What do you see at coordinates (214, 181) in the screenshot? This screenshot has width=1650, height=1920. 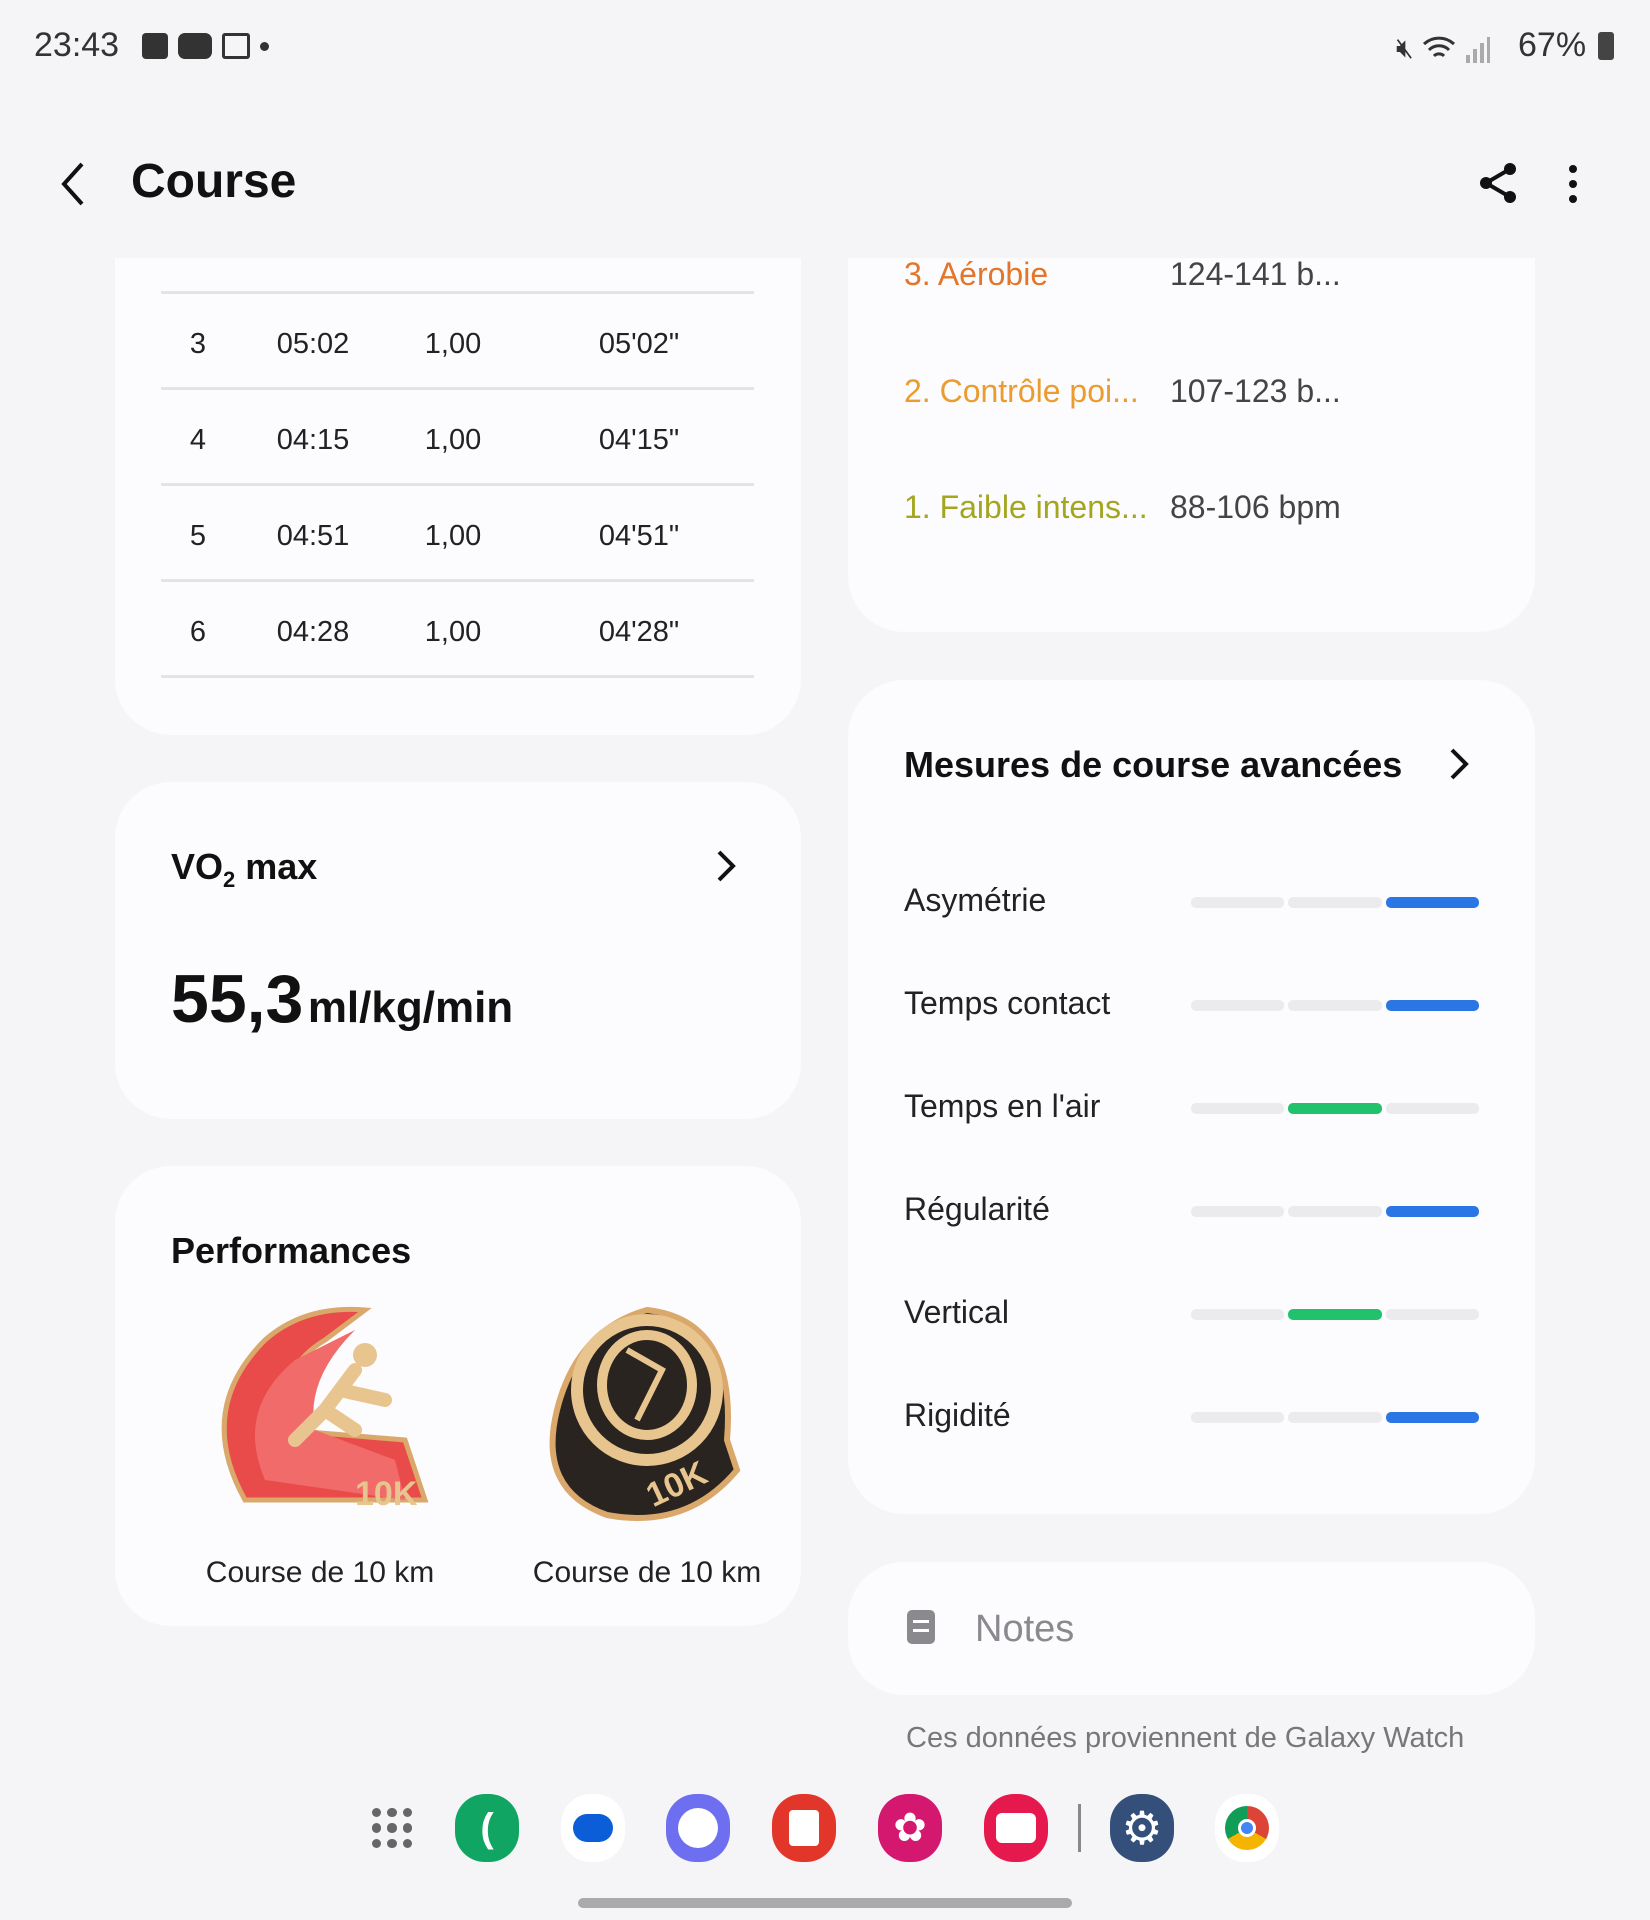 I see `page-title: Course` at bounding box center [214, 181].